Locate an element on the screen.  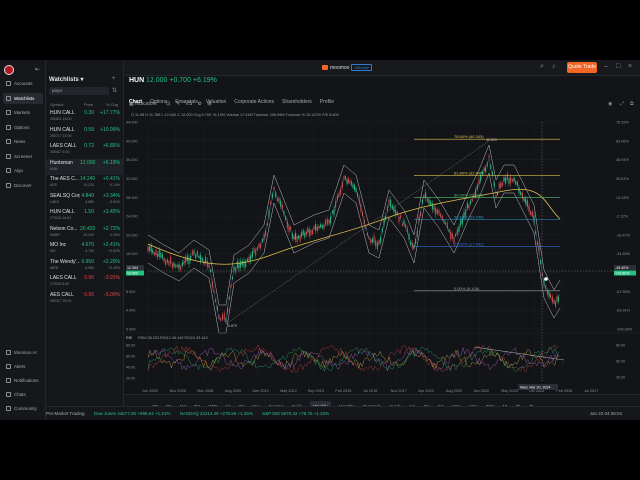
watchlist-row: Huntsman HUN 12.000 +6.19% is located at coordinates (85, 166).